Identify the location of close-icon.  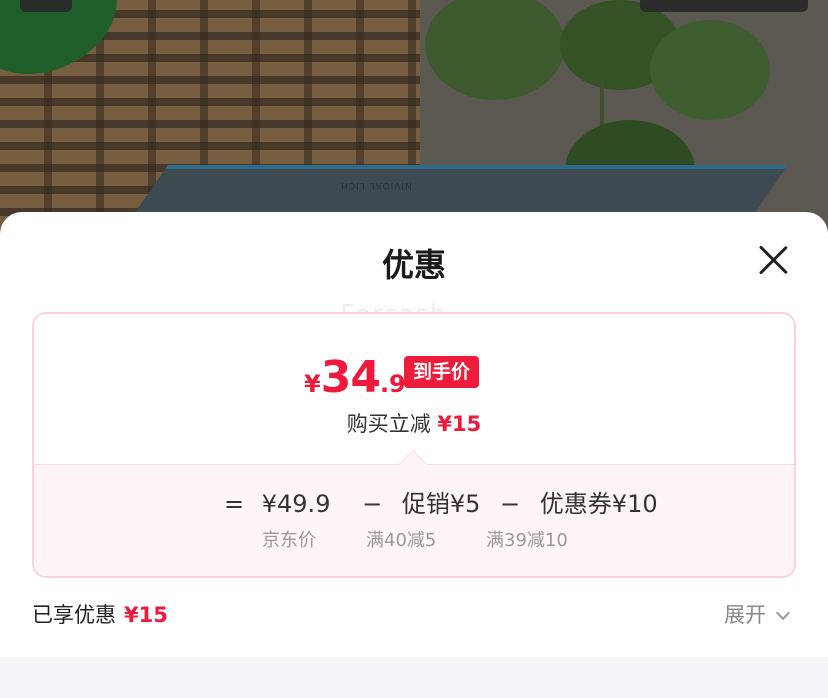
(773, 260).